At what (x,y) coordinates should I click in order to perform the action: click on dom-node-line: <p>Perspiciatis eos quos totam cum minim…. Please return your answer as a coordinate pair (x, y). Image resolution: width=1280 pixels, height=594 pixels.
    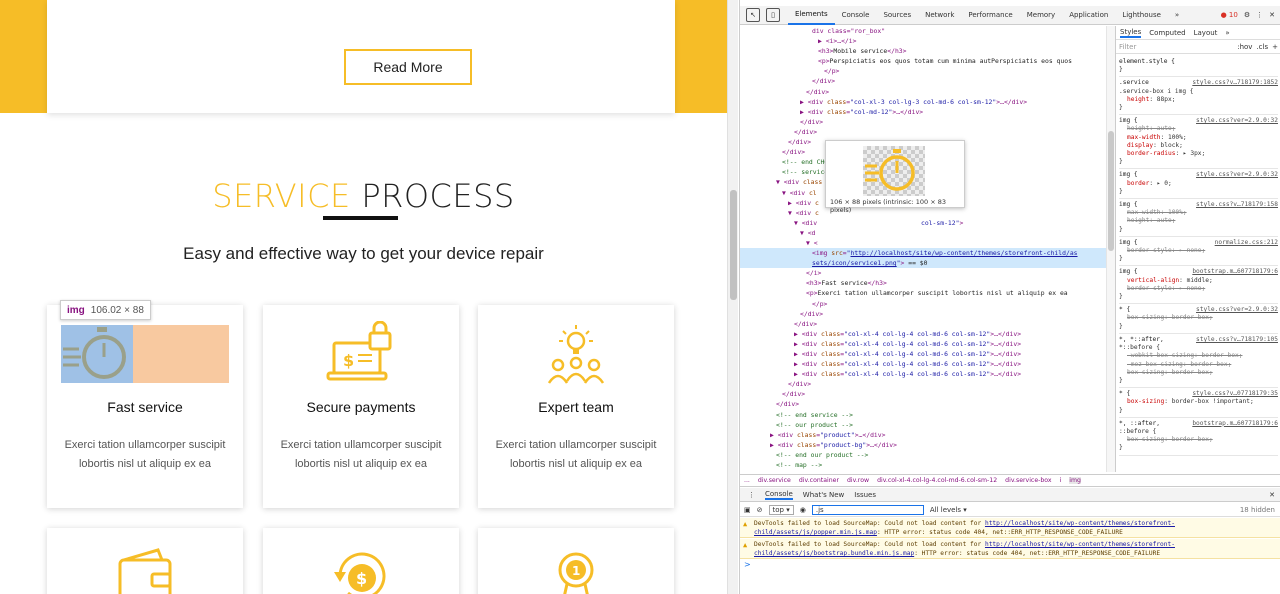
    Looking at the image, I should click on (923, 61).